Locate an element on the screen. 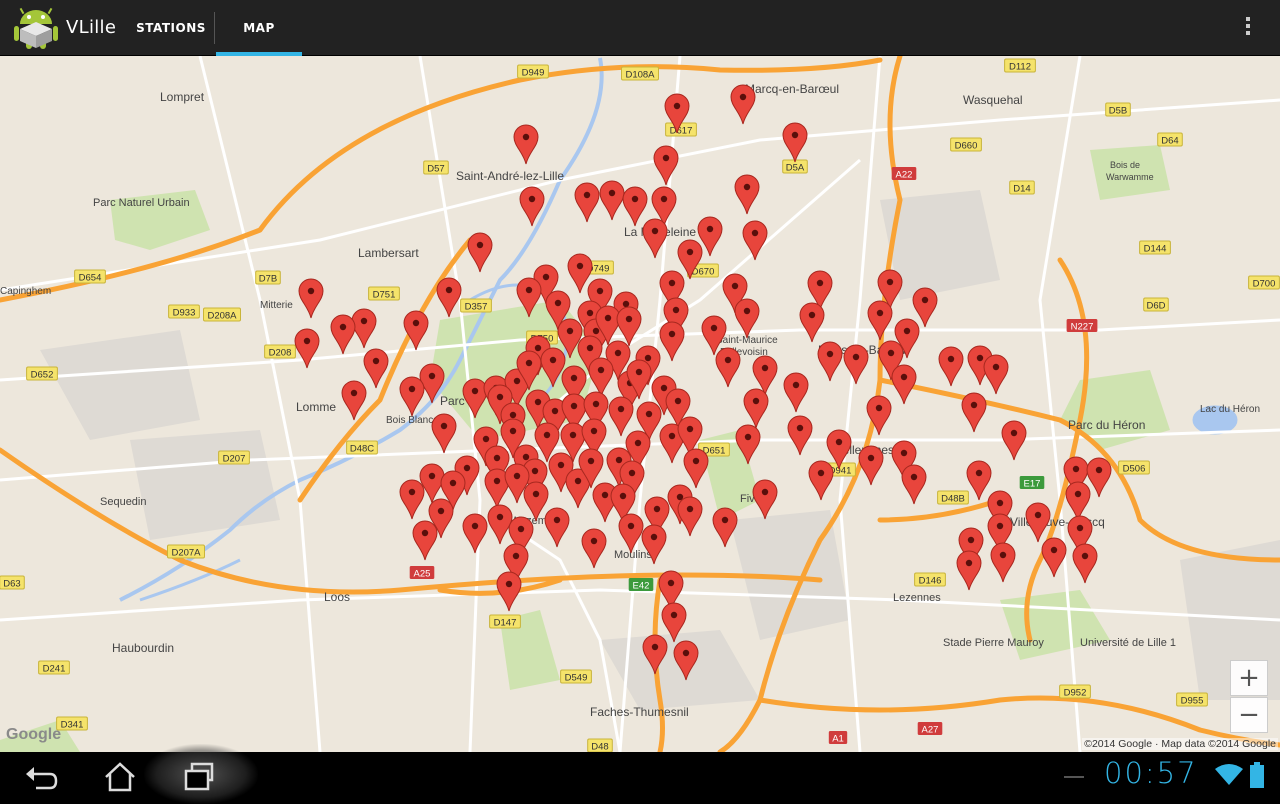 The width and height of the screenshot is (1280, 804). app-title: VLille is located at coordinates (91, 27).